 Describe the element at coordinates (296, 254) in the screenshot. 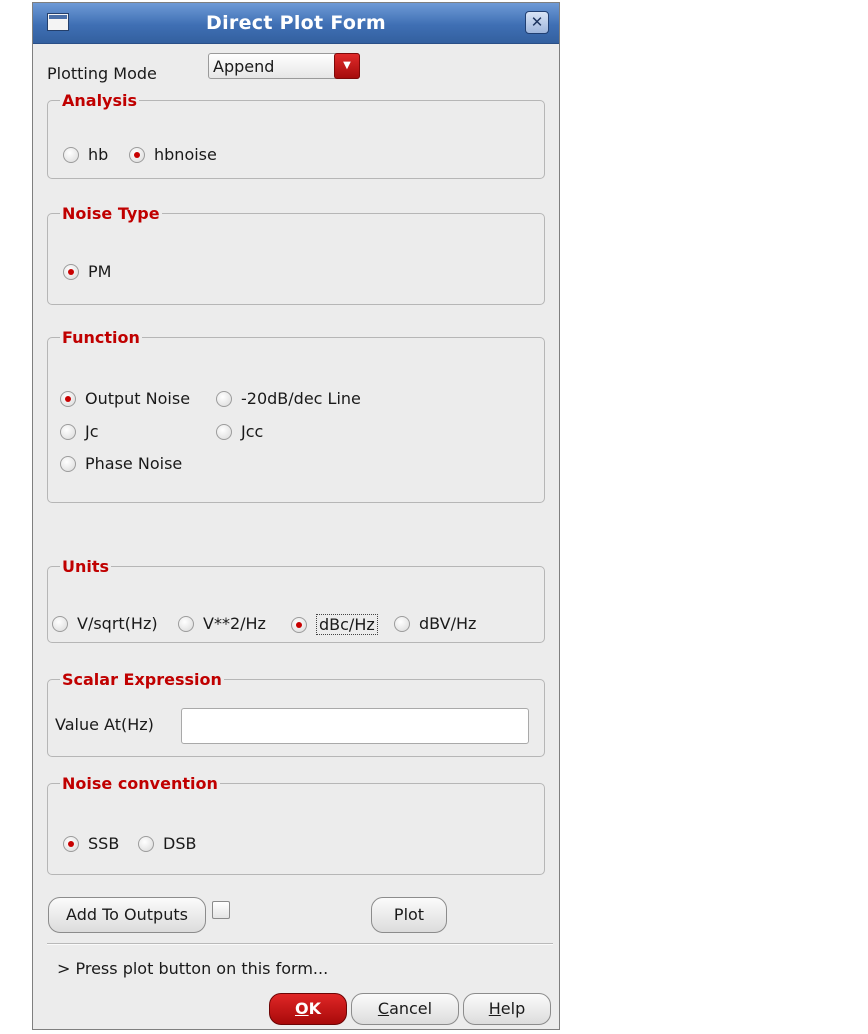

I see `noise-type-group: Noise Type` at that location.